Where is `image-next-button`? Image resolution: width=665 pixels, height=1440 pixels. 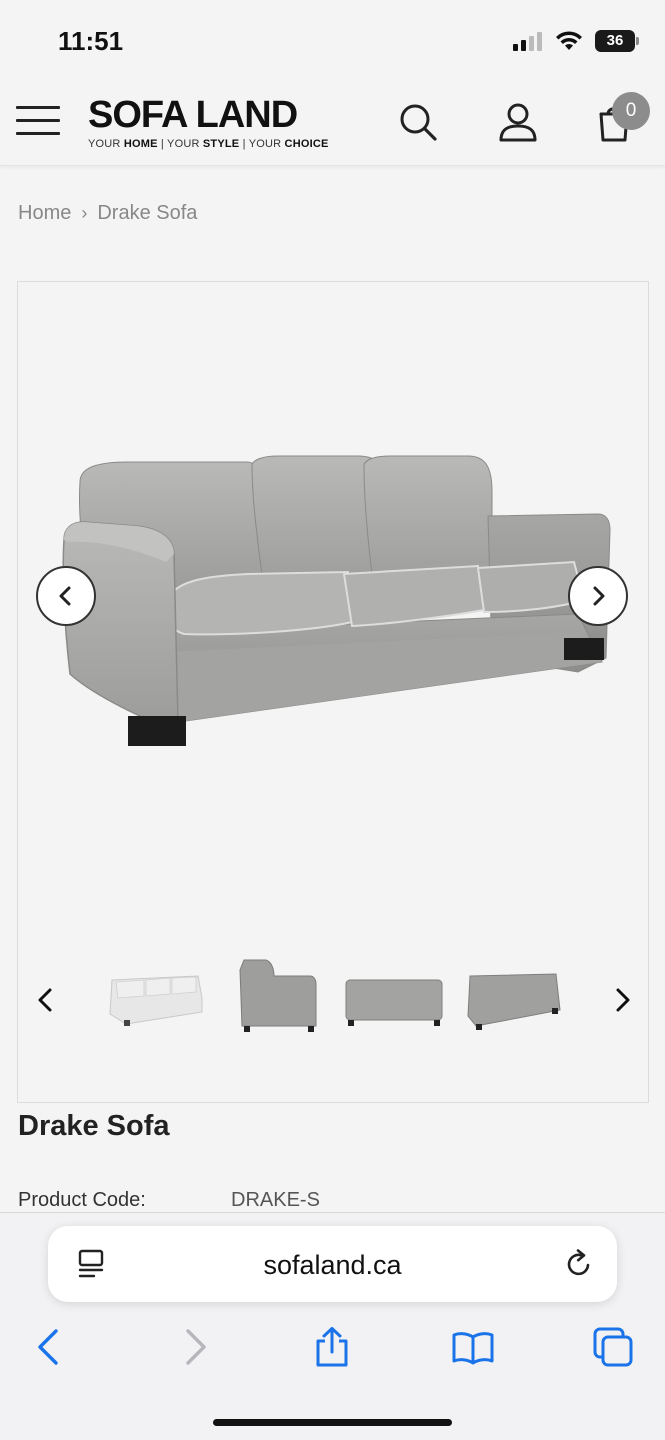 image-next-button is located at coordinates (598, 596).